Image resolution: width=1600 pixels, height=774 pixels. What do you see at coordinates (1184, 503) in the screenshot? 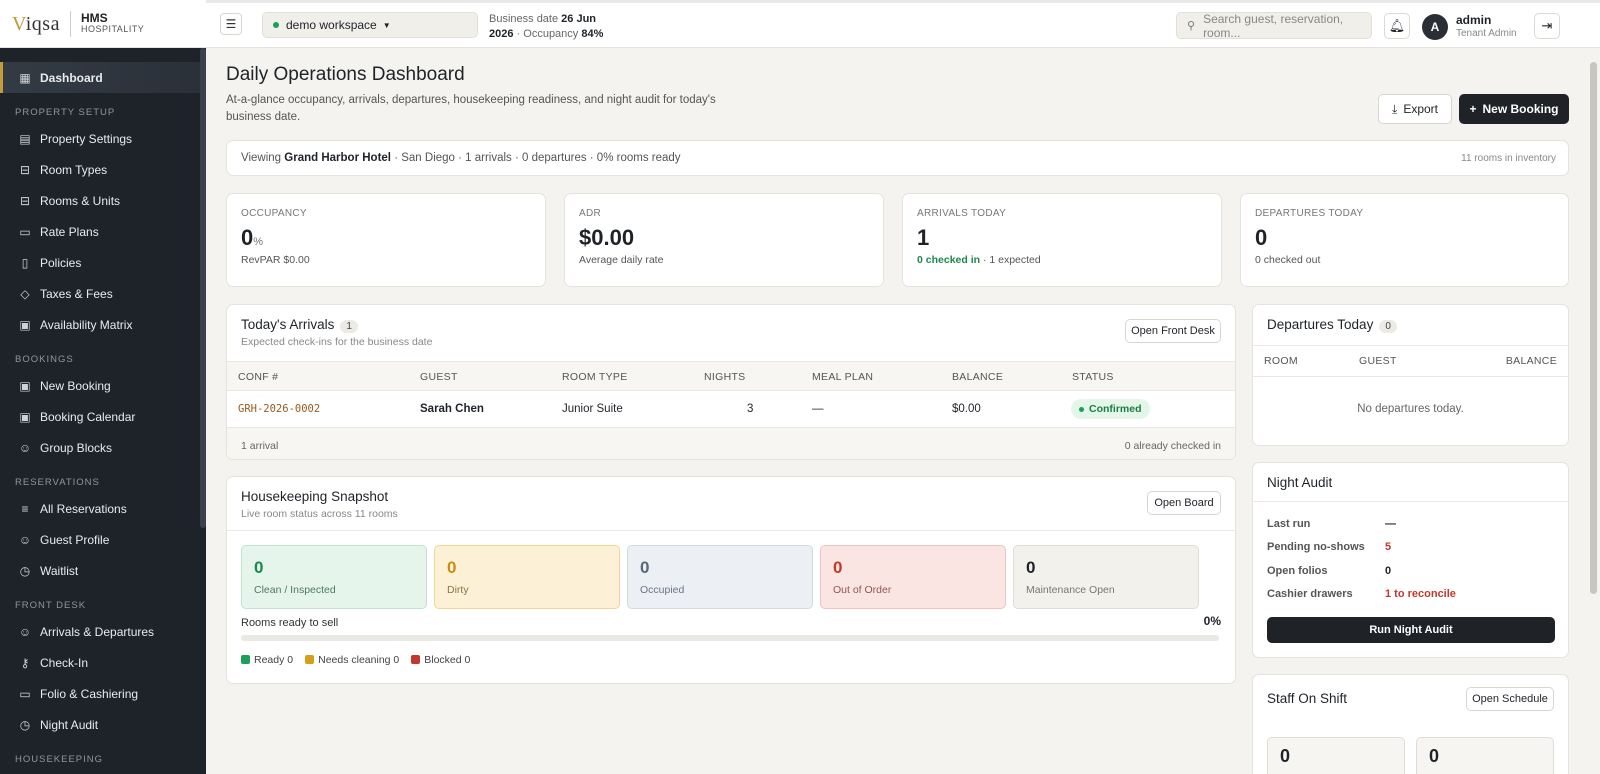
I see `open-board-button: Open Board` at bounding box center [1184, 503].